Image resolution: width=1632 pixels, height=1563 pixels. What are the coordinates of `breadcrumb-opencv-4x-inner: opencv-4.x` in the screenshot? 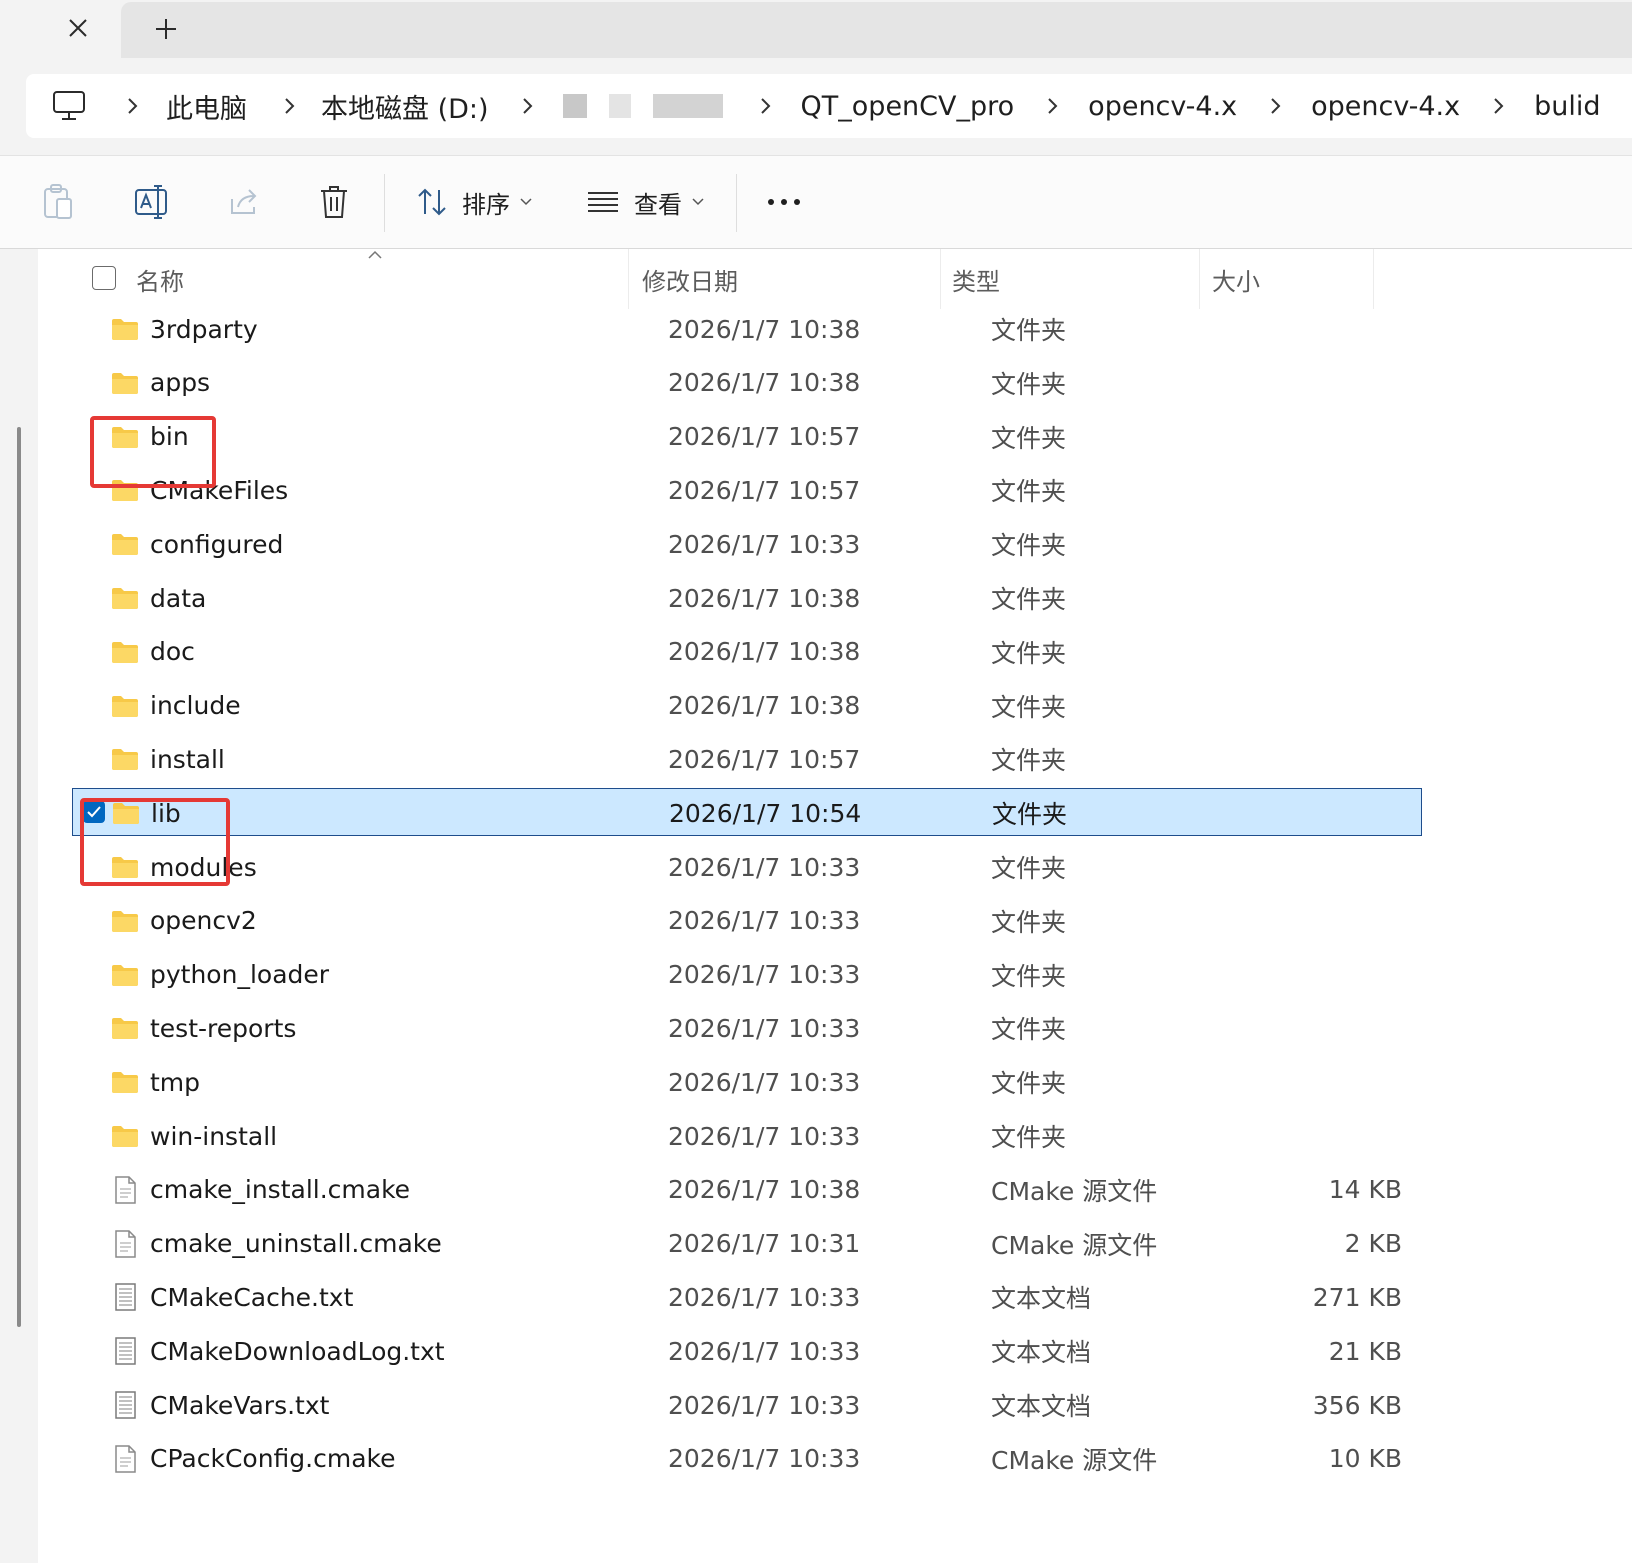 It's located at (1385, 106).